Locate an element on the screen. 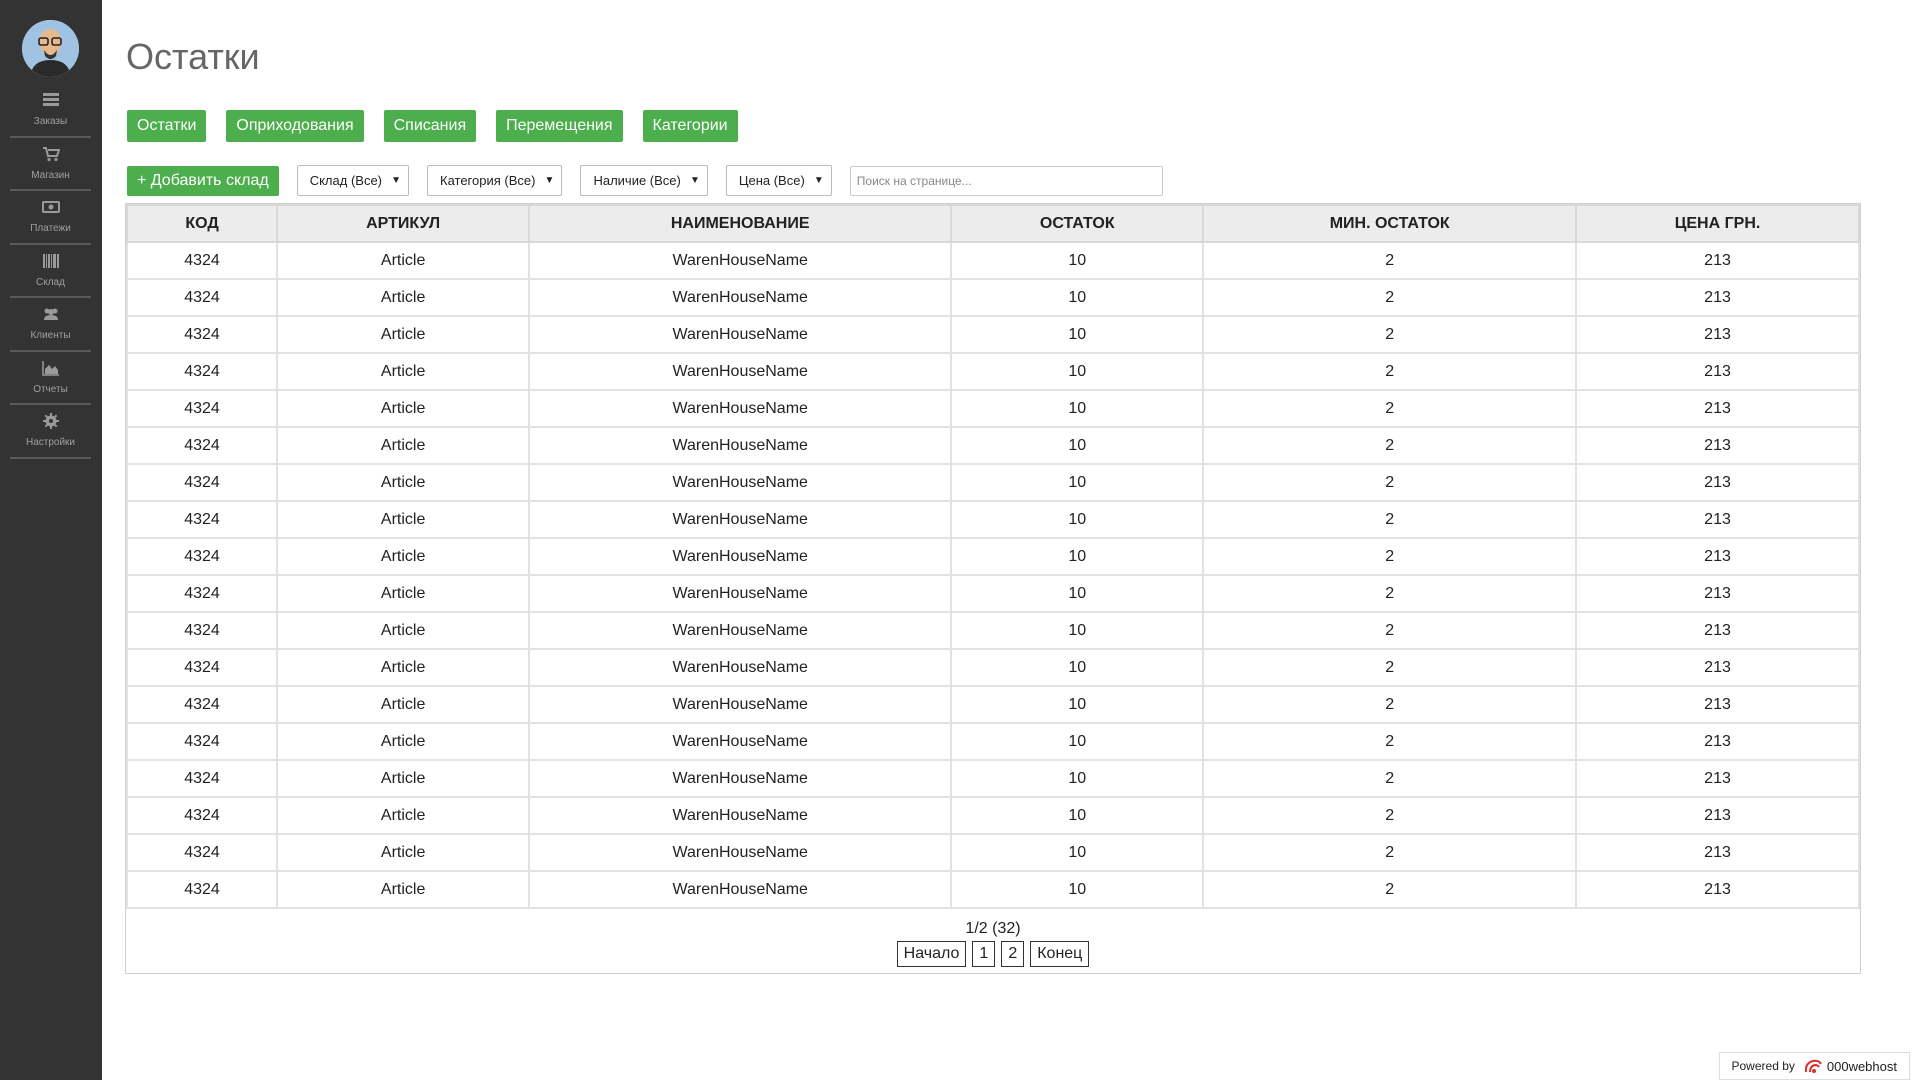 The height and width of the screenshot is (1080, 1920). page-first-button: Начало is located at coordinates (931, 954).